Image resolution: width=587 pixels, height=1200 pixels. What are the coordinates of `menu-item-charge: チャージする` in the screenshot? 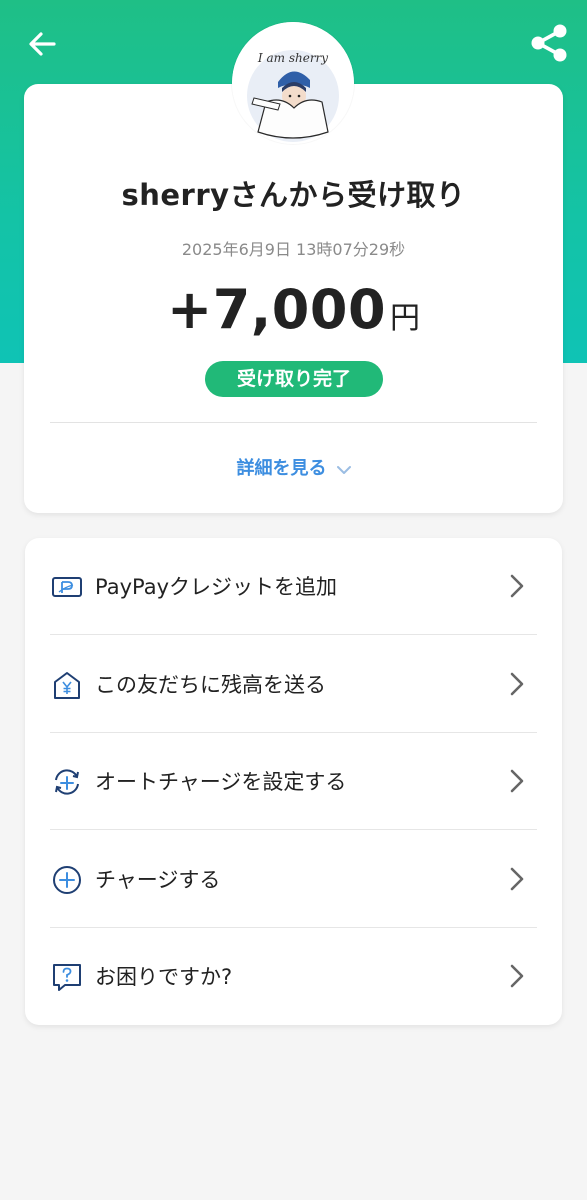 It's located at (293, 879).